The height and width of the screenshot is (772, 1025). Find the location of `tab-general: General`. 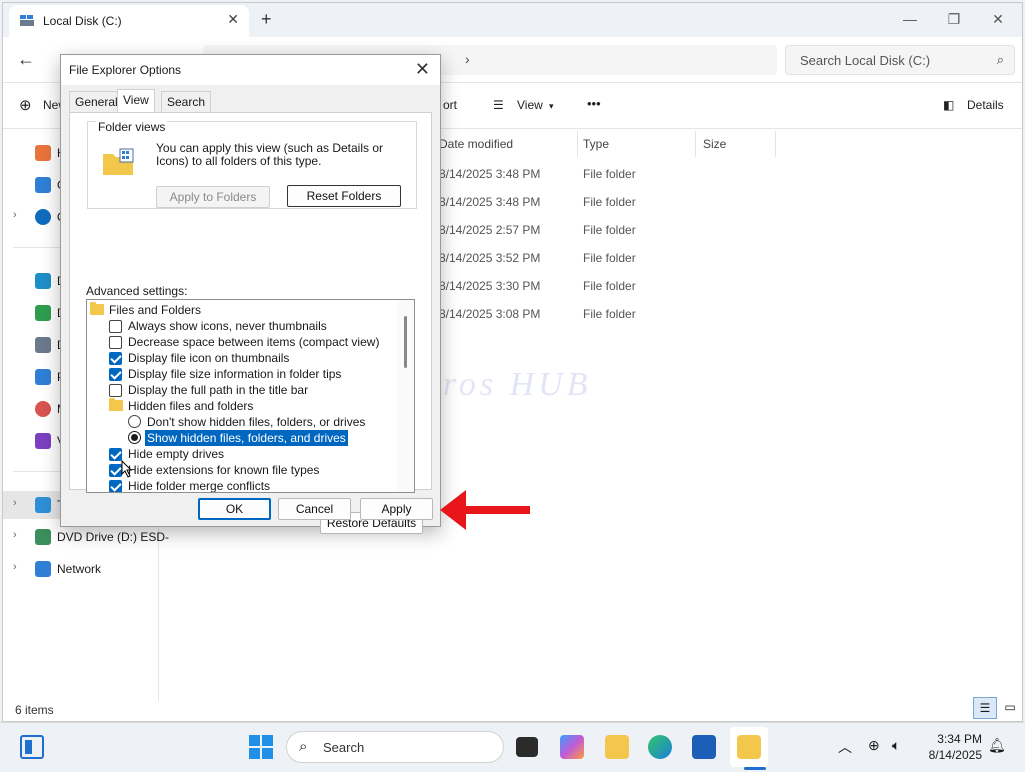

tab-general: General is located at coordinates (96, 102).